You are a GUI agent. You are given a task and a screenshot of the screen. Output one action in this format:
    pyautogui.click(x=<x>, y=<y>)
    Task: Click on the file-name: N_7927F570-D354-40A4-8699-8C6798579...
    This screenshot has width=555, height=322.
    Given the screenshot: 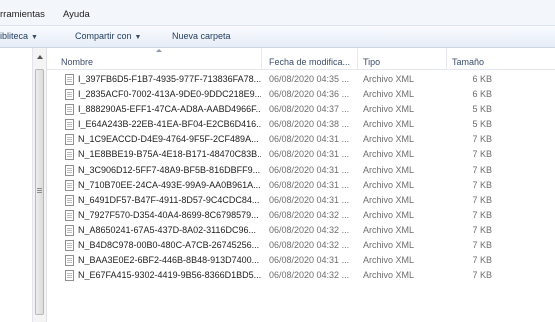 What is the action you would take?
    pyautogui.click(x=168, y=214)
    